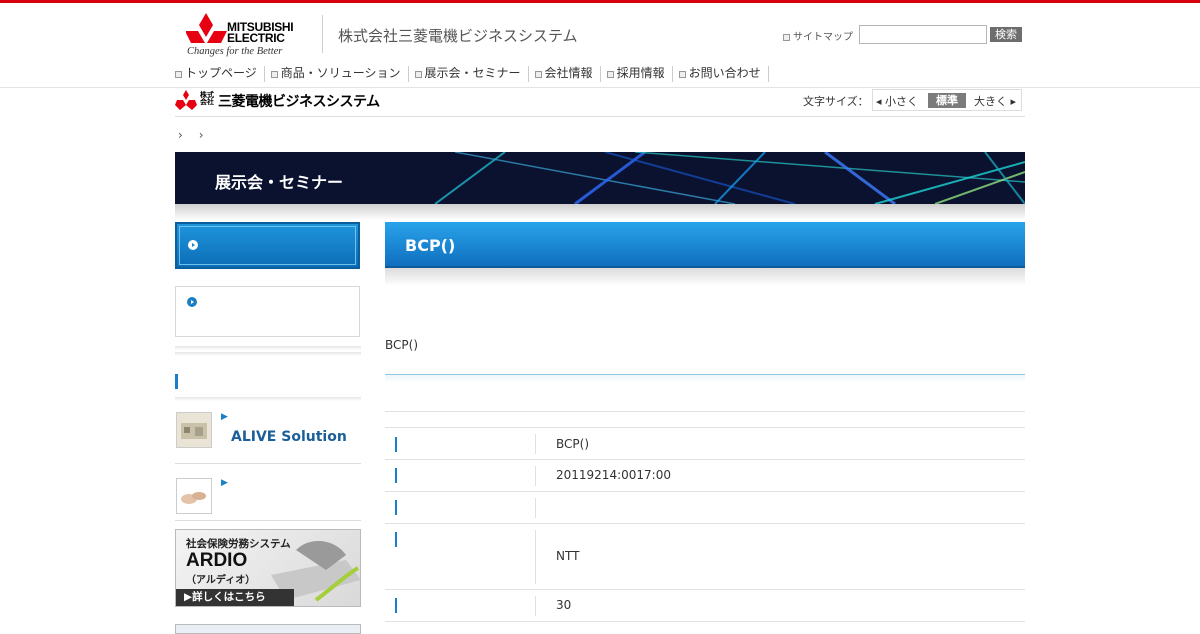 The width and height of the screenshot is (1200, 634). What do you see at coordinates (568, 556) in the screenshot?
I see `row-value: NTT` at bounding box center [568, 556].